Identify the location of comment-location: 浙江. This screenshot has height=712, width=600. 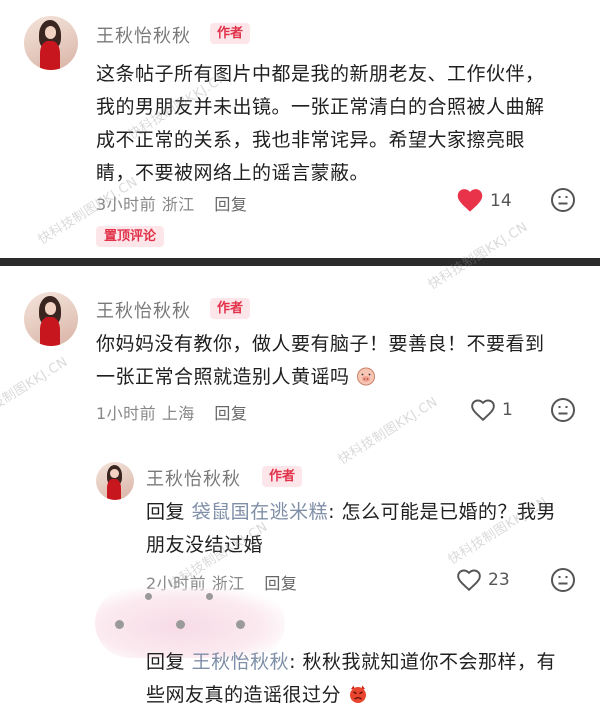
(178, 204).